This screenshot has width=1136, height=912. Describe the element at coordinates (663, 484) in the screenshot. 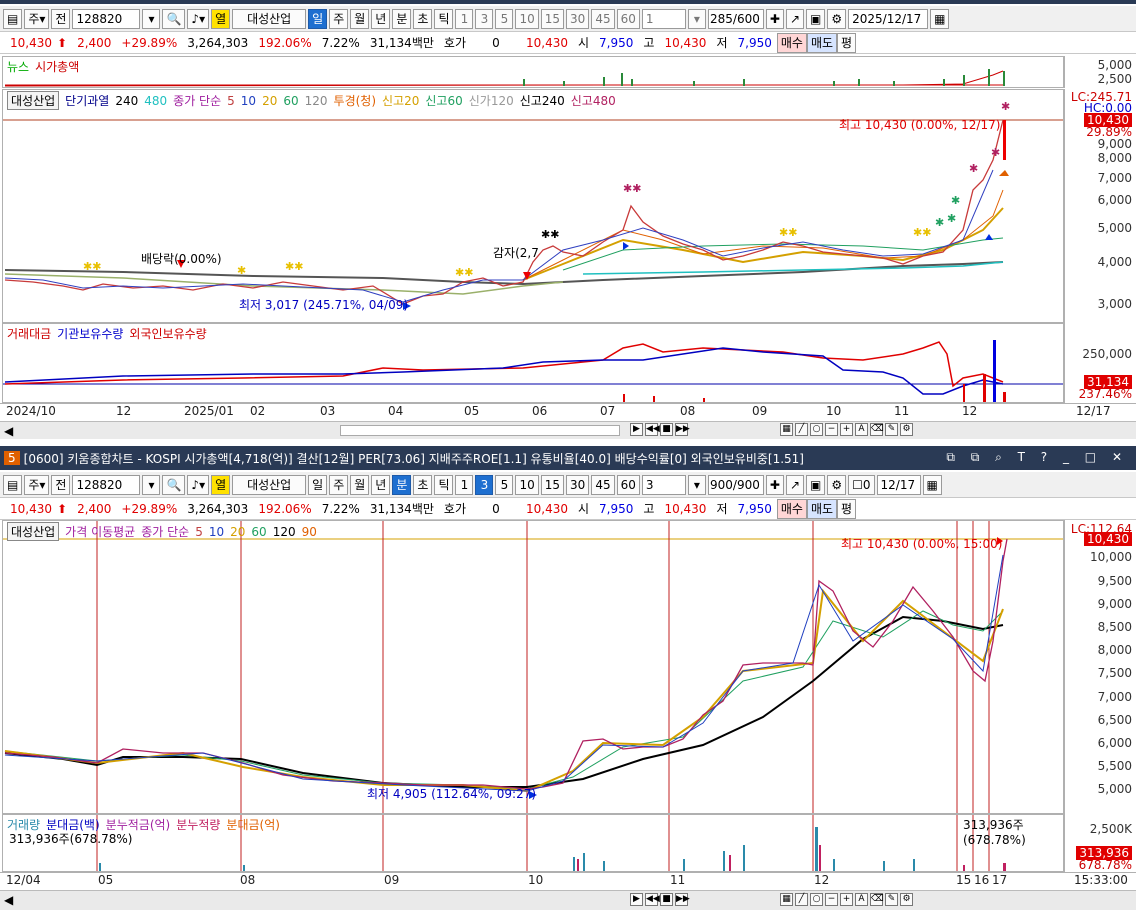

I see `unit-input: 3` at that location.